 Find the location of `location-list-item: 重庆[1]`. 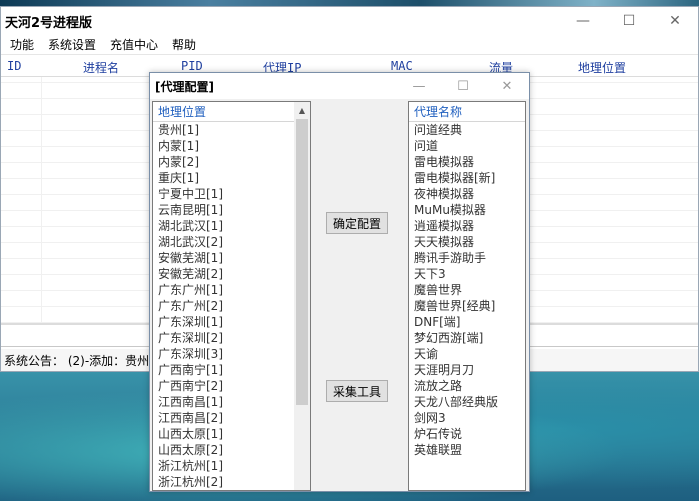

location-list-item: 重庆[1] is located at coordinates (231, 178).